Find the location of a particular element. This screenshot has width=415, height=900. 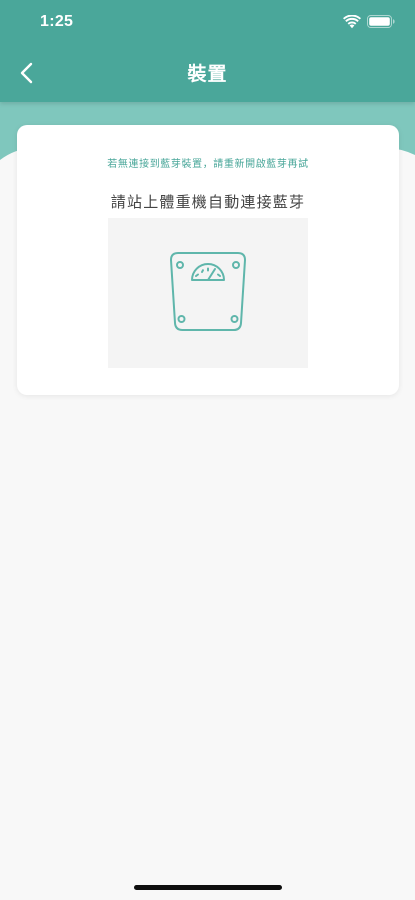

page-title: 裝置 is located at coordinates (207, 74).